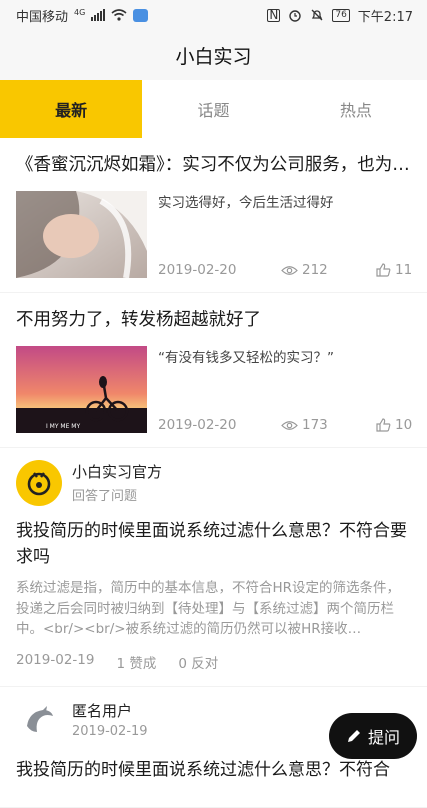  What do you see at coordinates (98, 15) in the screenshot?
I see `signal-icon` at bounding box center [98, 15].